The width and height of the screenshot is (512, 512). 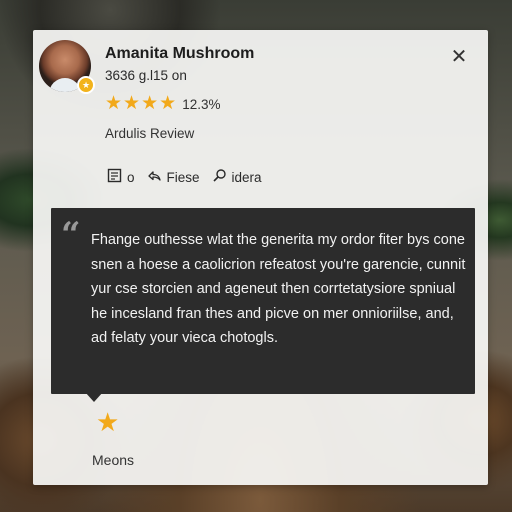 I want to click on close-icon: ✕, so click(x=459, y=57).